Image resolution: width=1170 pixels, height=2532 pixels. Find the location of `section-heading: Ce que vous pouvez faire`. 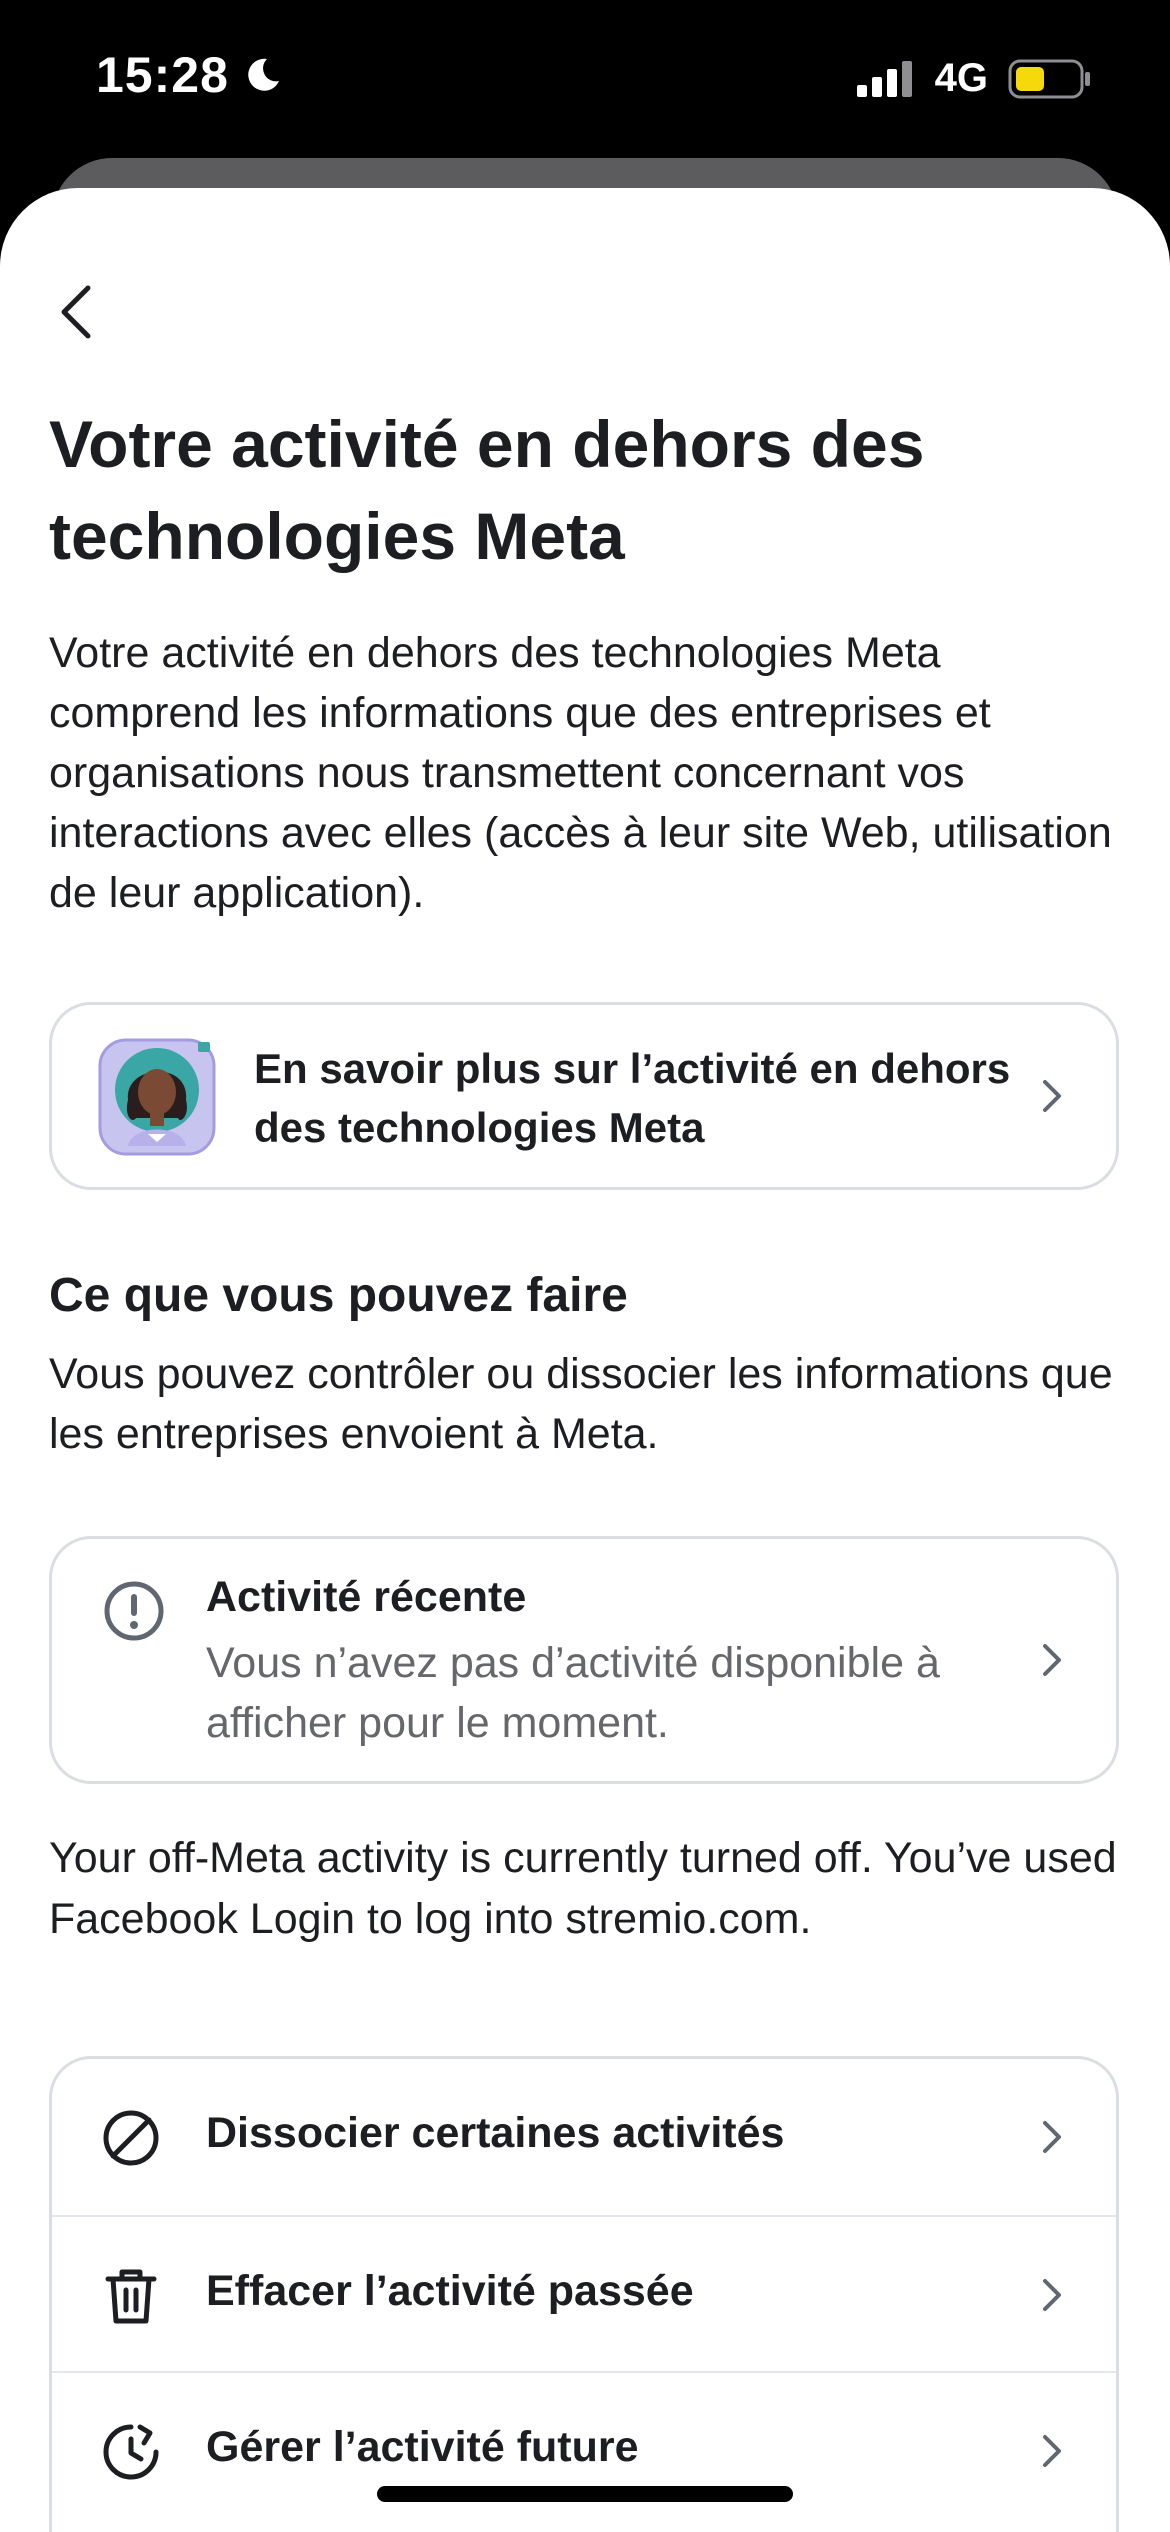

section-heading: Ce que vous pouvez faire is located at coordinates (338, 1295).